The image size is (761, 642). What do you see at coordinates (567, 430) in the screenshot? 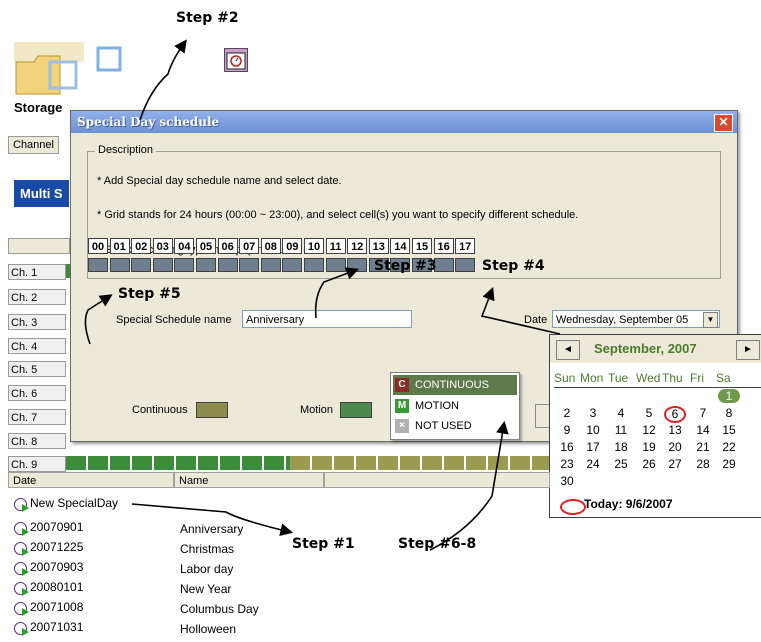
I see `calendar-day: 9` at bounding box center [567, 430].